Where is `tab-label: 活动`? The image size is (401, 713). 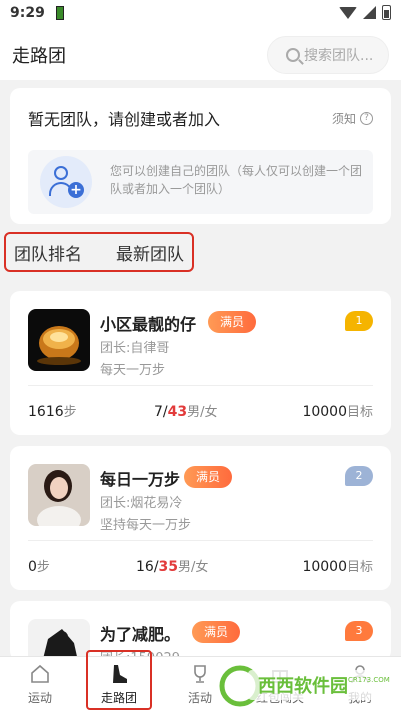 tab-label: 活动 is located at coordinates (199, 698).